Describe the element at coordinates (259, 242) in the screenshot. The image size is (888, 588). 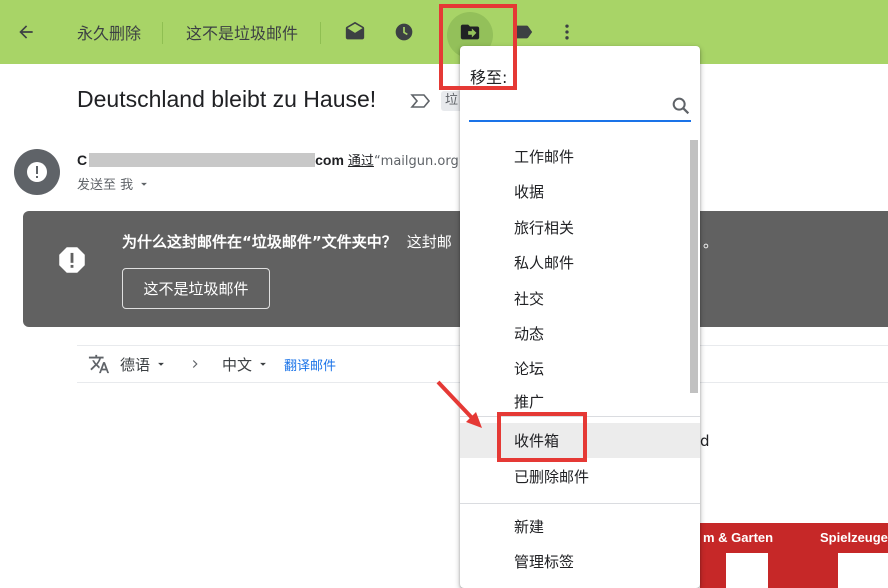
I see `spam-warning-question: 为什么这封邮件在“垃圾邮件”文件夹中？` at that location.